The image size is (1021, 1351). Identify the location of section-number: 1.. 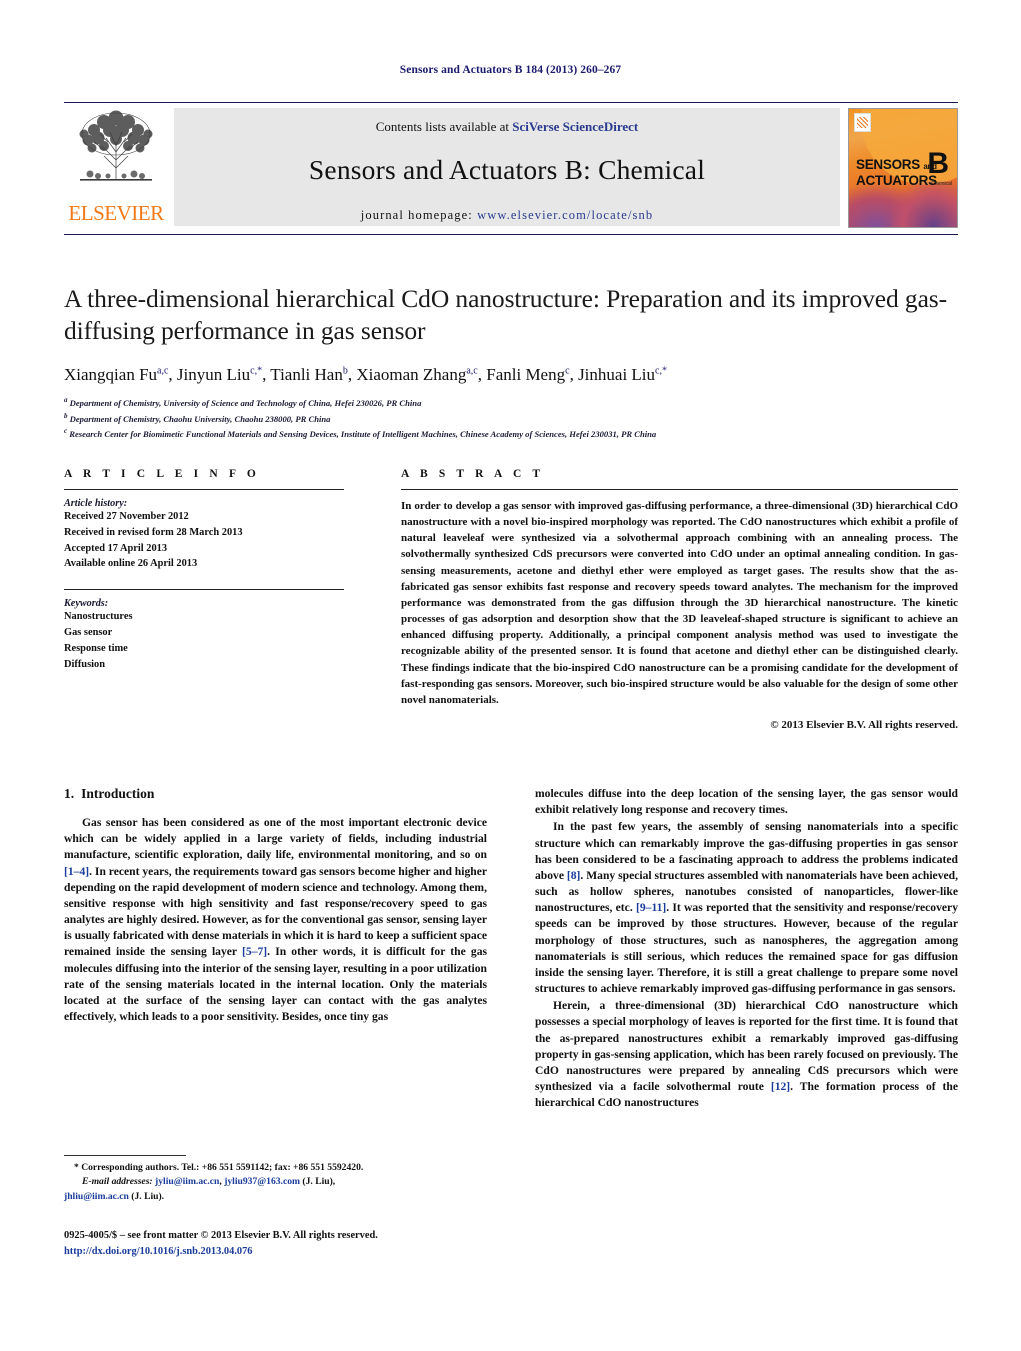
(69, 793).